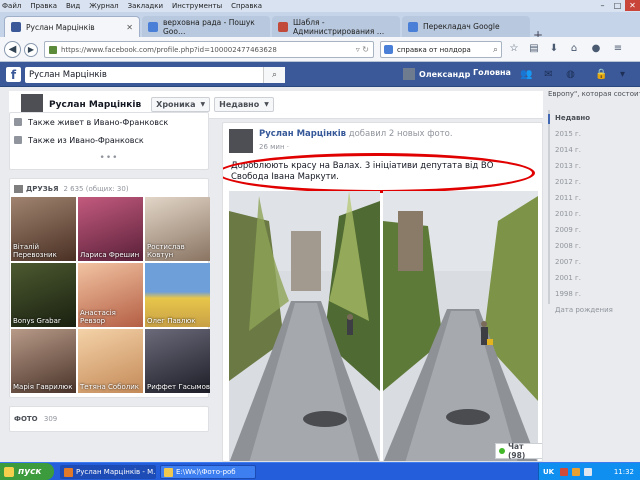  What do you see at coordinates (514, 49) in the screenshot?
I see `bookmark-star-icon: ☆` at bounding box center [514, 49].